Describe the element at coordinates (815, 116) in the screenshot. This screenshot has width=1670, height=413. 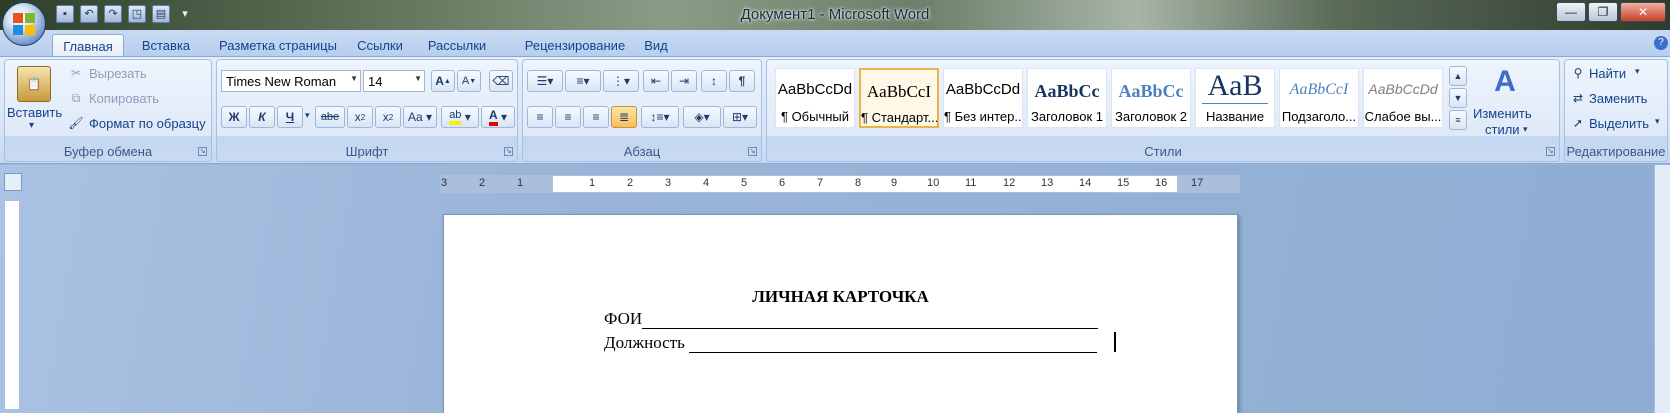
I see `style-name: ¶ Обычный` at that location.